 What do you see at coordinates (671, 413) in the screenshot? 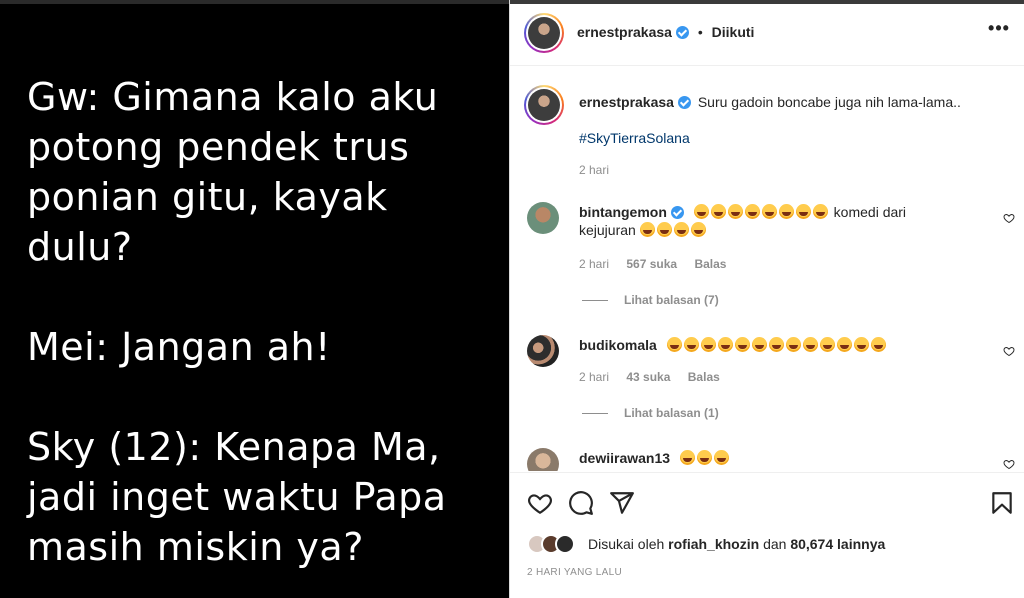
I see `view-replies-label: Lihat balasan (1)` at bounding box center [671, 413].